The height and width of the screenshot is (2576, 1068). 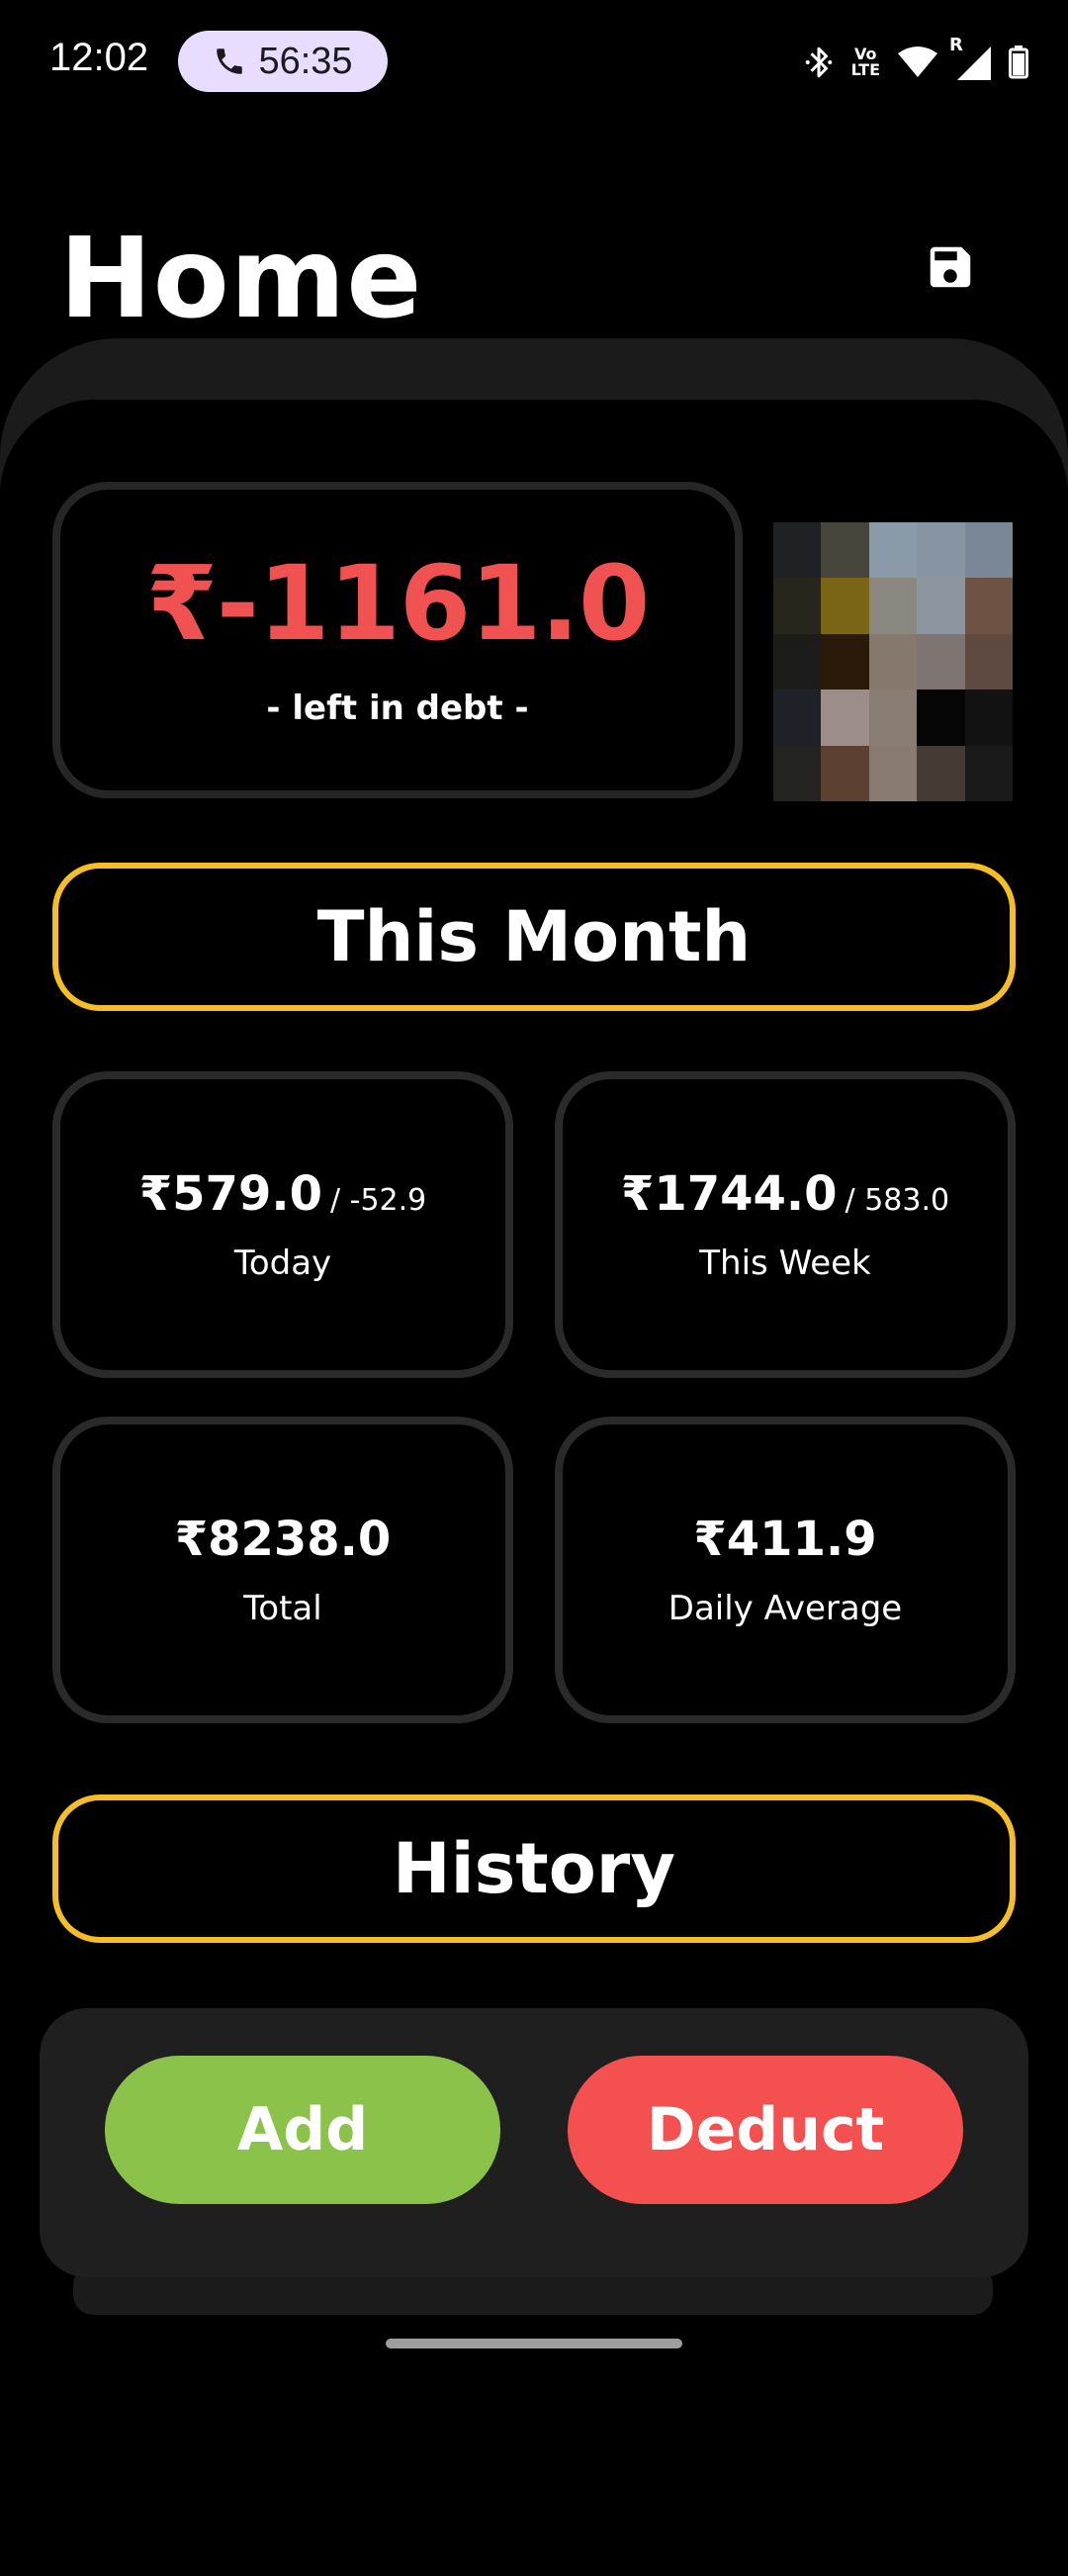 What do you see at coordinates (230, 61) in the screenshot?
I see `phone-icon` at bounding box center [230, 61].